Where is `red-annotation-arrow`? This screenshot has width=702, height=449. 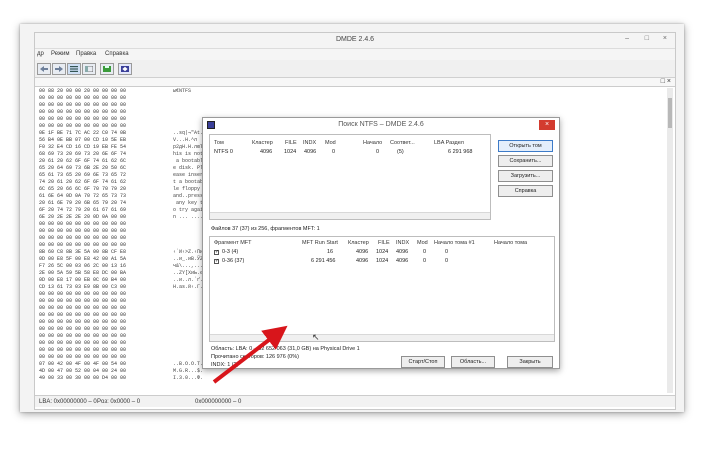
red-annotation-arrow is located at coordinates (250, 354).